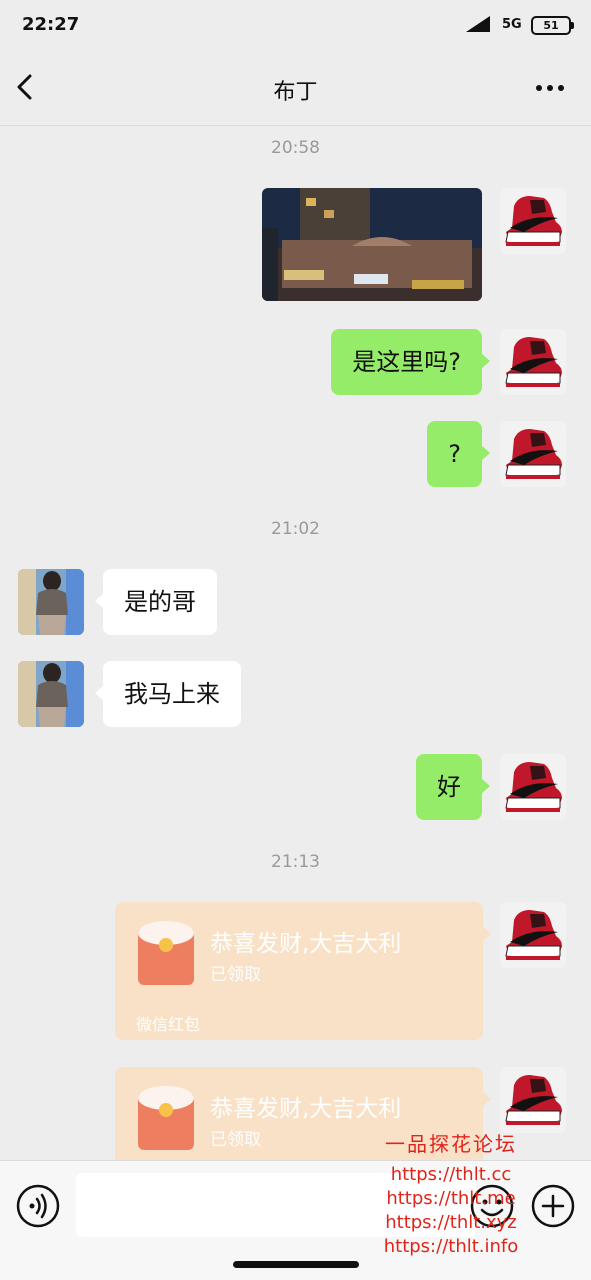 Image resolution: width=591 pixels, height=1280 pixels. What do you see at coordinates (38, 1206) in the screenshot?
I see `voice-icon` at bounding box center [38, 1206].